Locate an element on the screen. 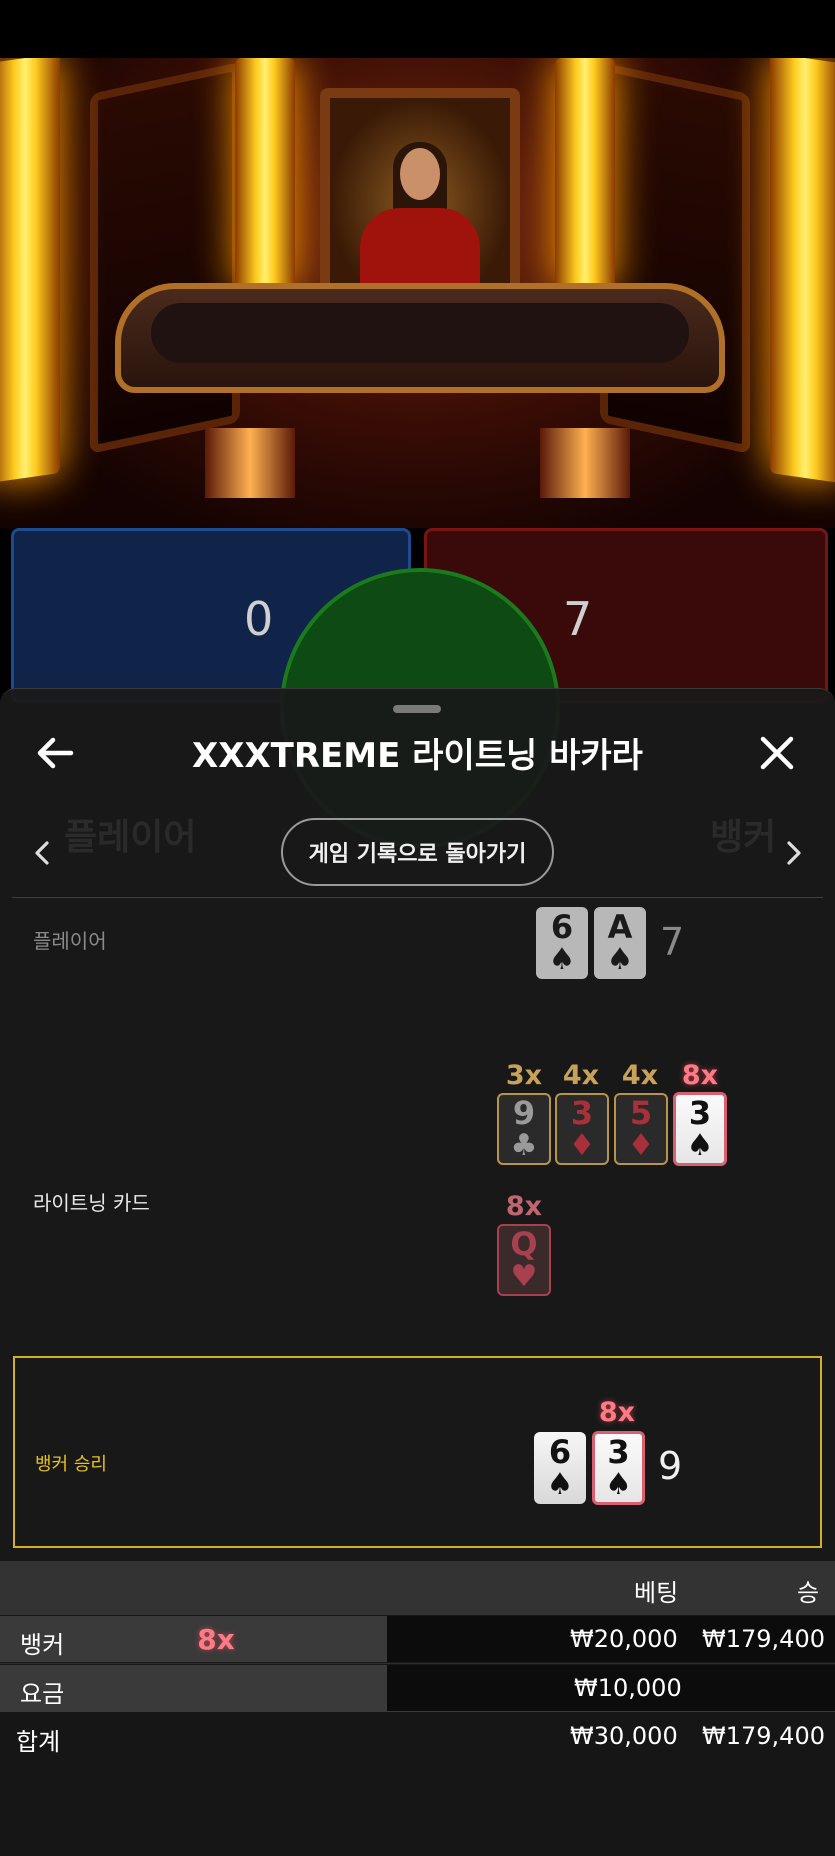  total-bet: ₩30,000 is located at coordinates (624, 1736).